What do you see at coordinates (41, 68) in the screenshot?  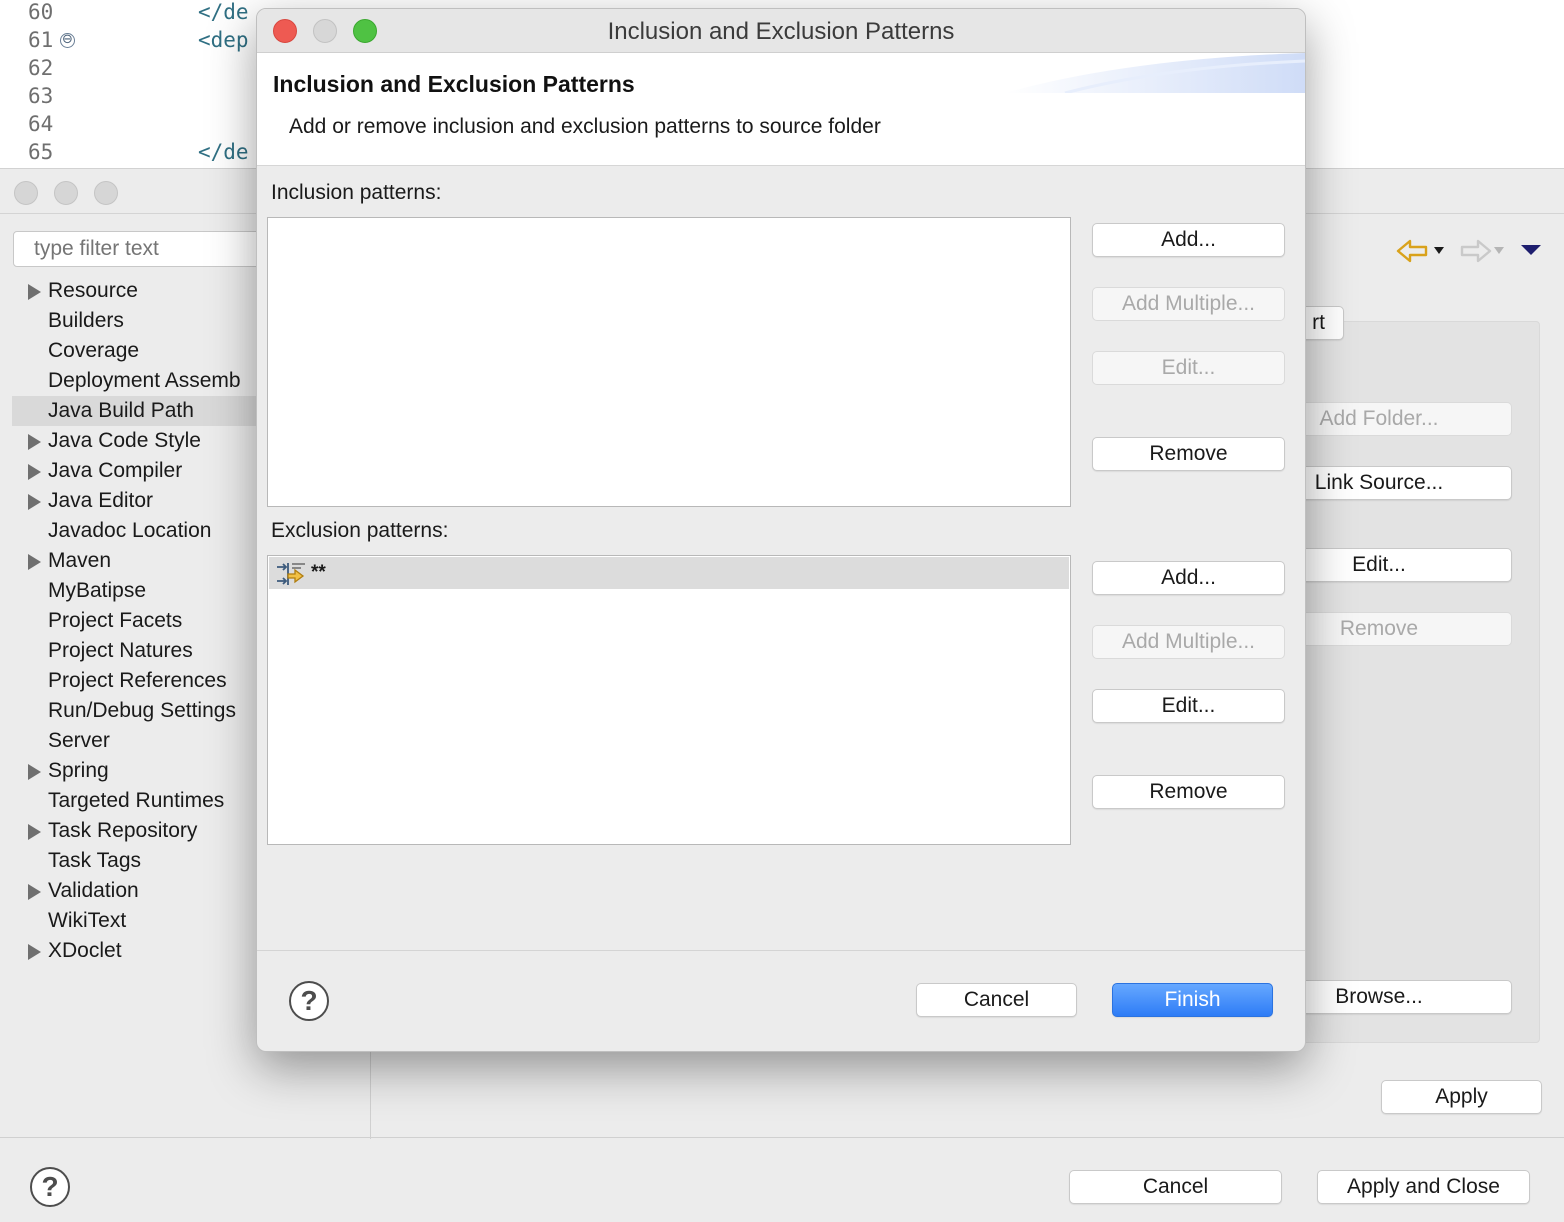 I see `line-number: 62` at bounding box center [41, 68].